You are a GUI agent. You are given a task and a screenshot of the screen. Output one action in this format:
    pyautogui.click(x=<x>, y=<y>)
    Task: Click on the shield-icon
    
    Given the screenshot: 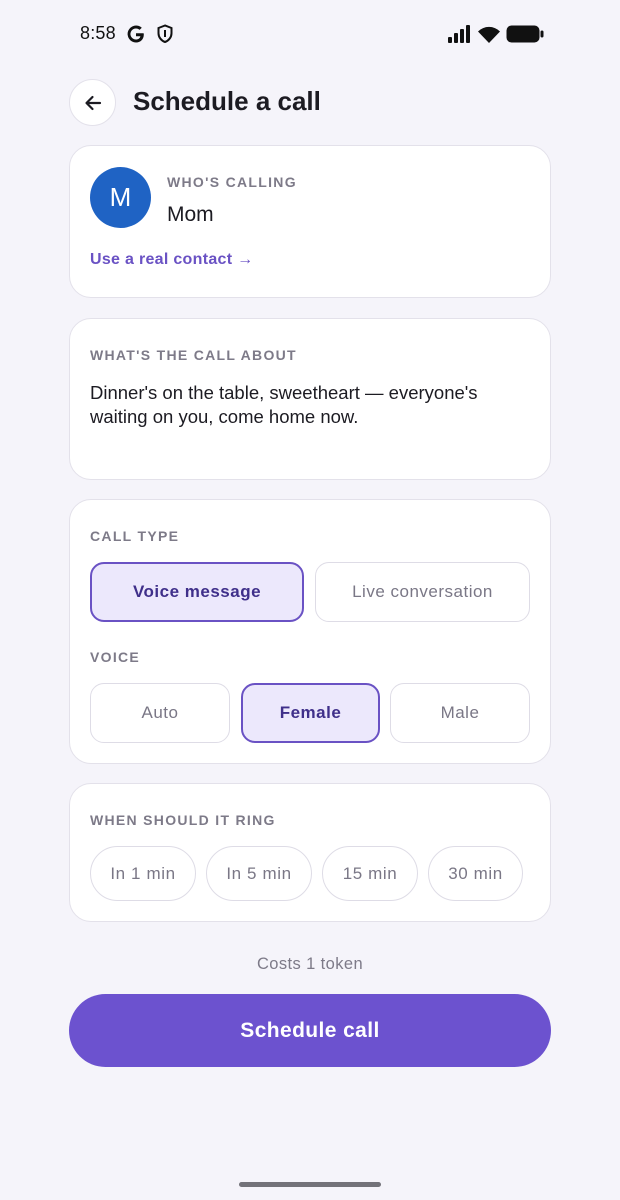 What is the action you would take?
    pyautogui.click(x=165, y=34)
    